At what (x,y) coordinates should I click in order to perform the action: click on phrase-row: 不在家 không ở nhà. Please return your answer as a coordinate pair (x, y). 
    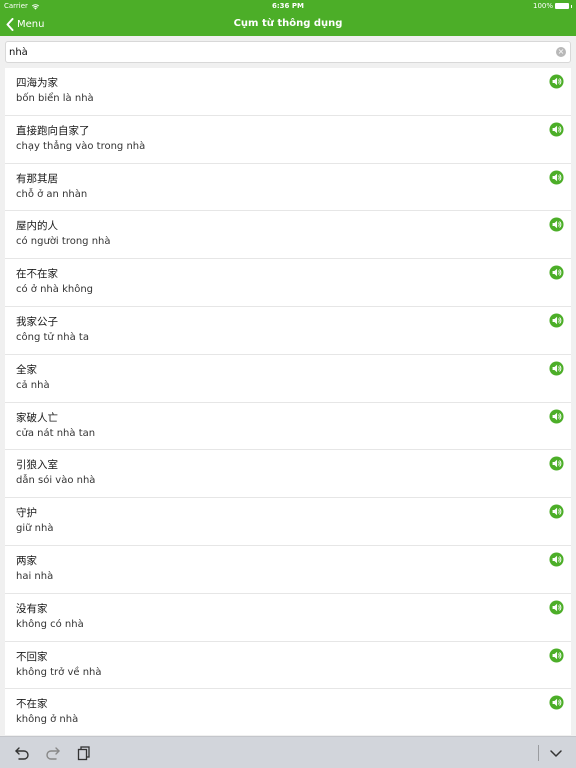
    Looking at the image, I should click on (288, 712).